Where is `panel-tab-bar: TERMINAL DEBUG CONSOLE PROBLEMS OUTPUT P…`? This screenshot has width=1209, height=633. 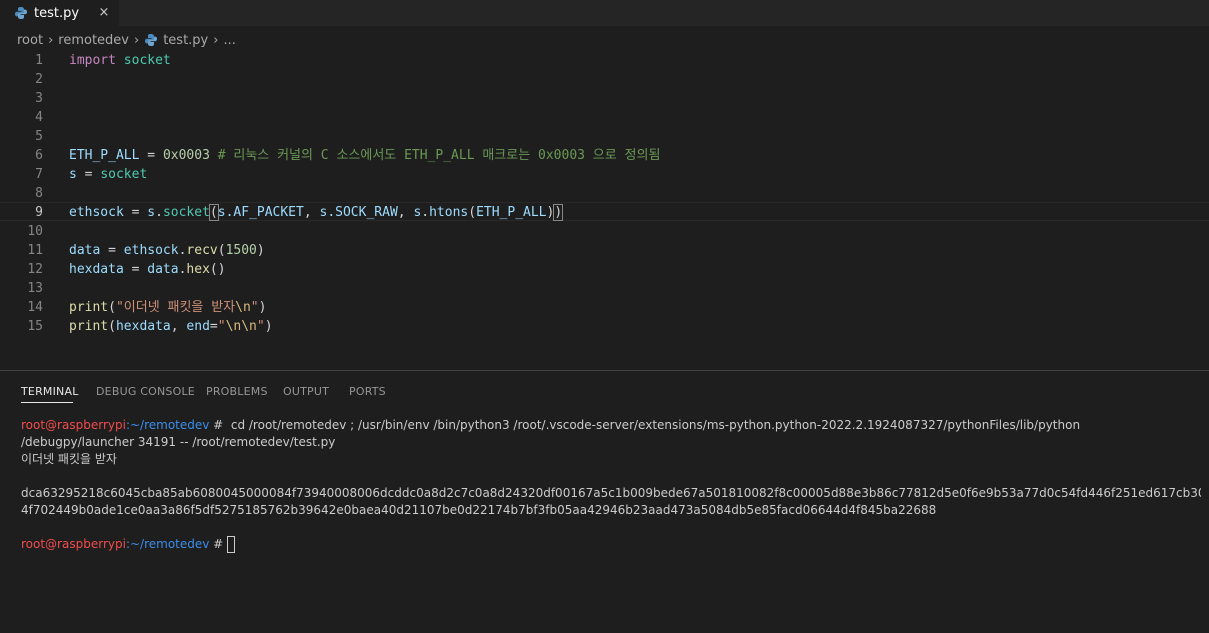
panel-tab-bar: TERMINAL DEBUG CONSOLE PROBLEMS OUTPUT P… is located at coordinates (604, 391).